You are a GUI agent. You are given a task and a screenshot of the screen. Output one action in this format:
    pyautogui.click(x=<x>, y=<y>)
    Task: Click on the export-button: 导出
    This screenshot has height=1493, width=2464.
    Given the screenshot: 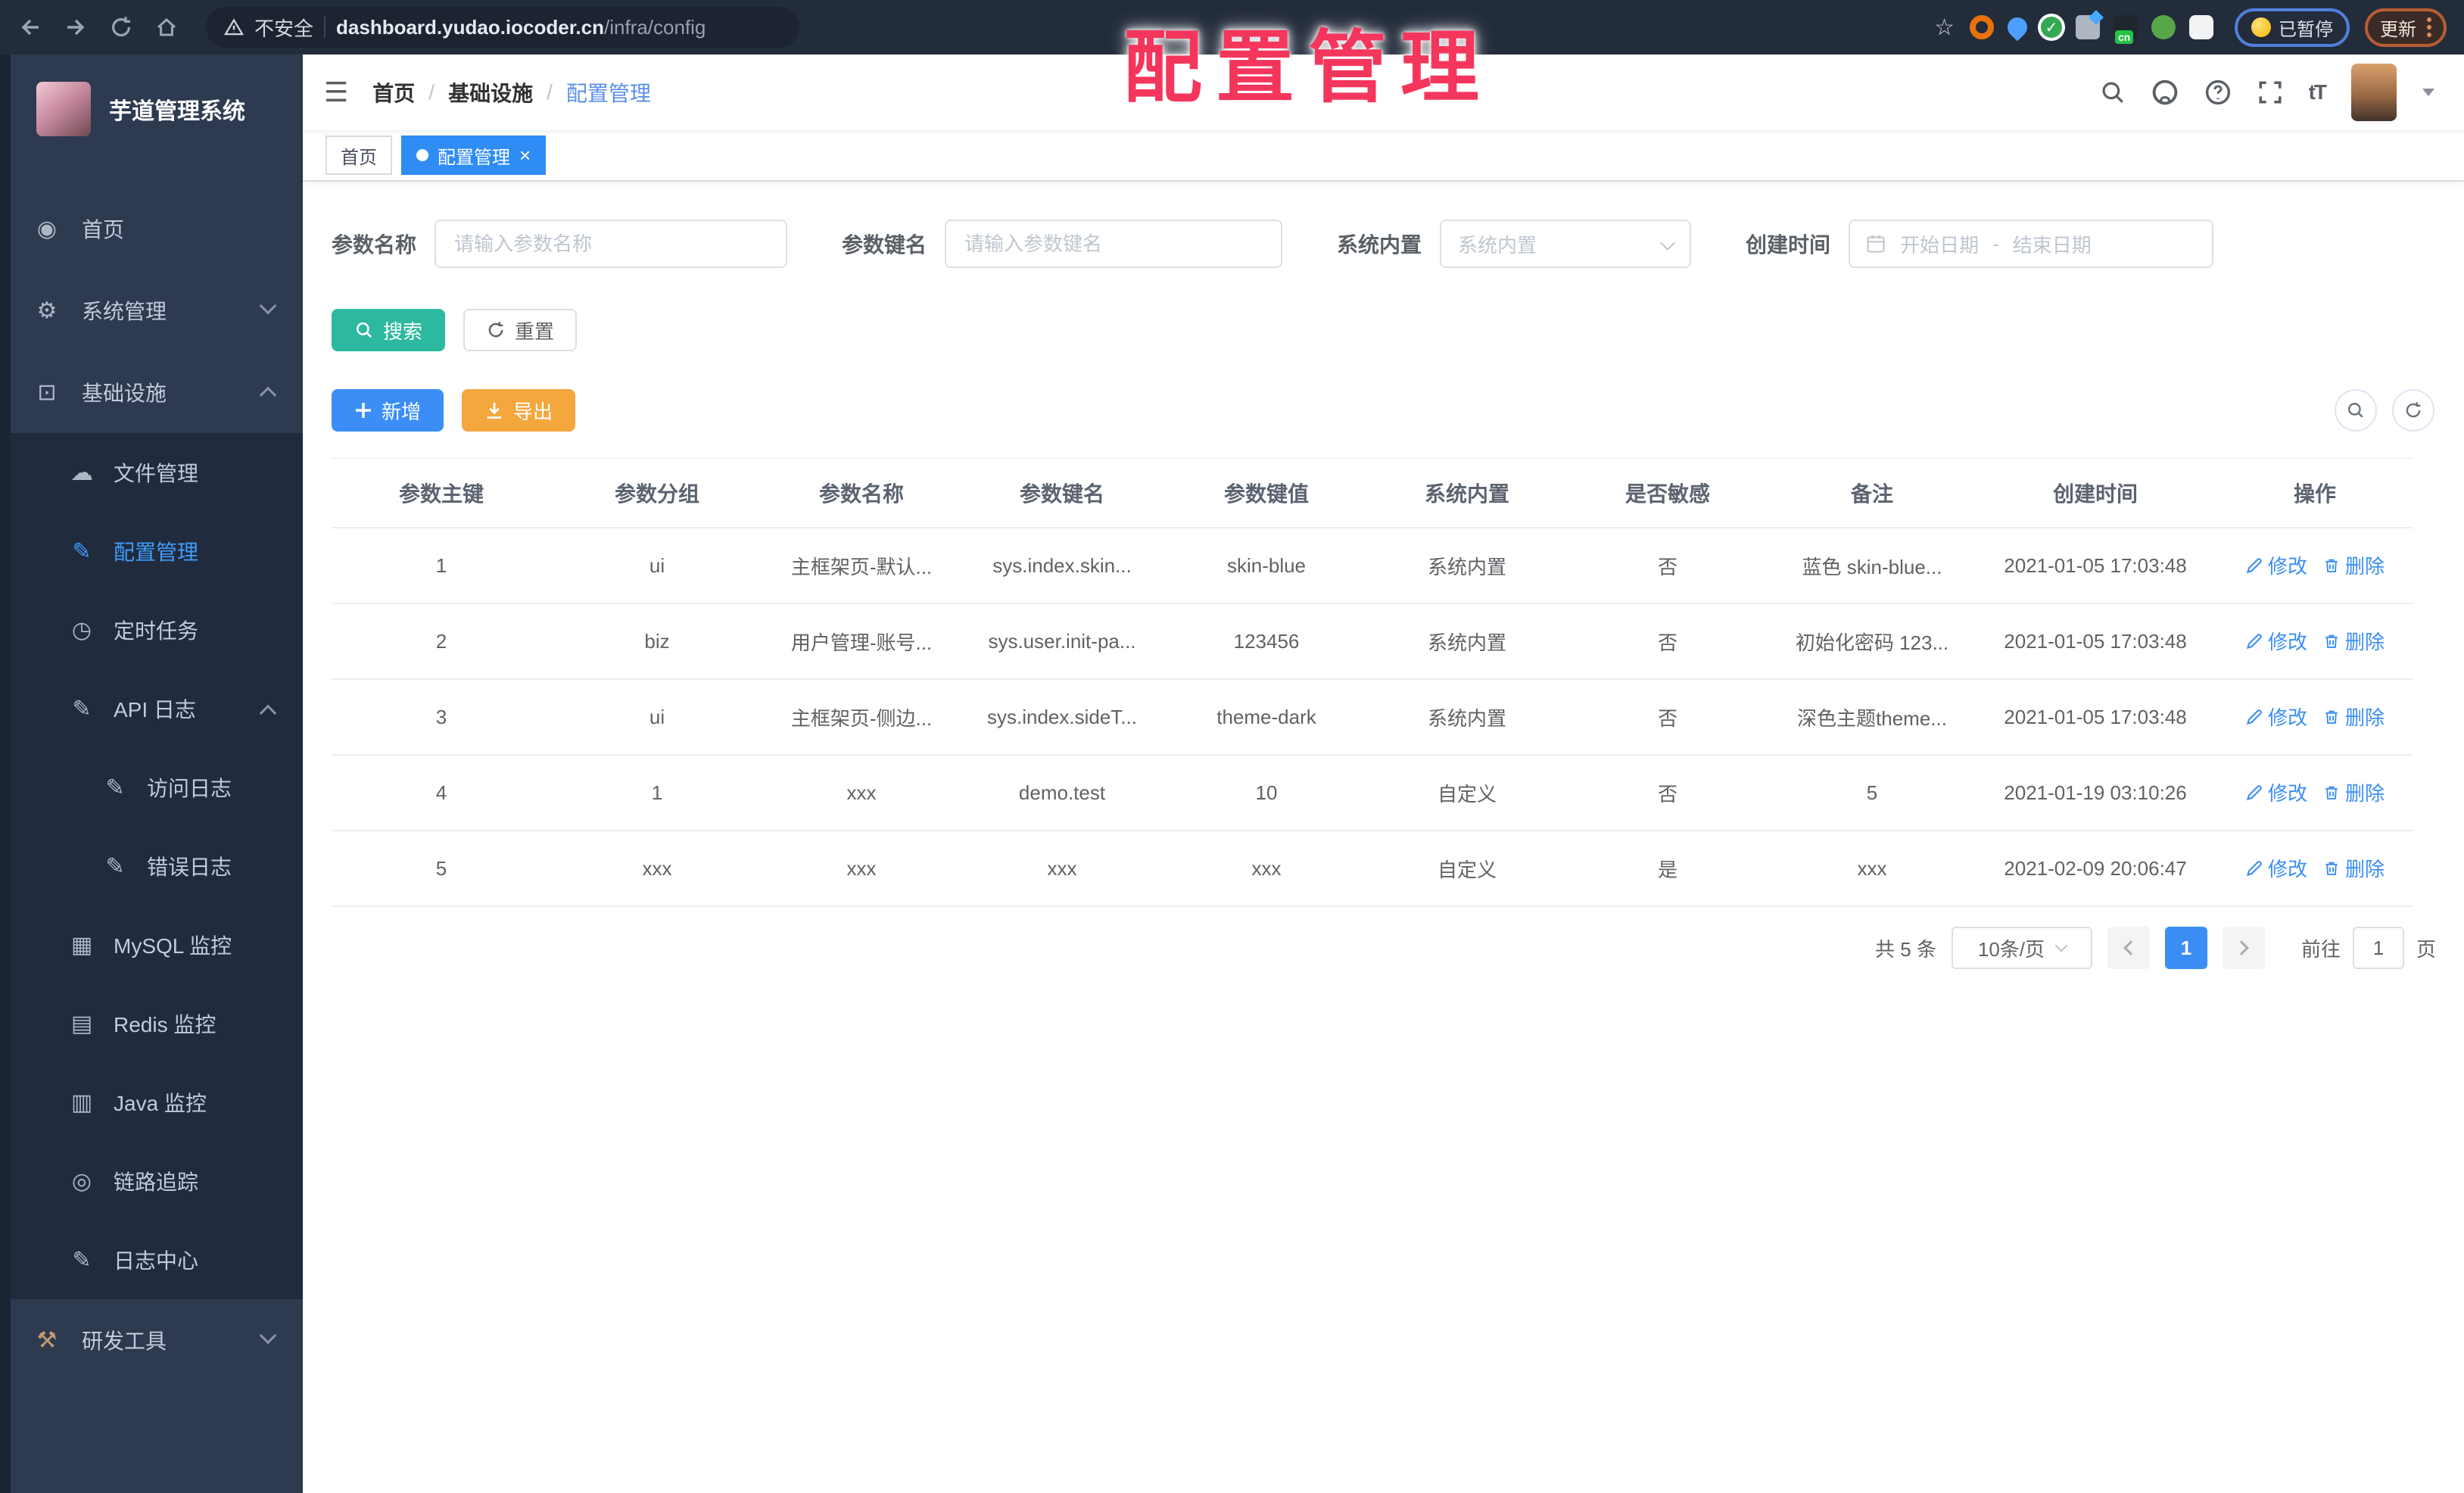 What is the action you would take?
    pyautogui.click(x=519, y=410)
    